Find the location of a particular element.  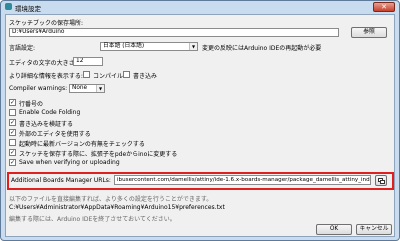

boards-manager-label: Additional Boards Manager URLs: is located at coordinates (61, 180).